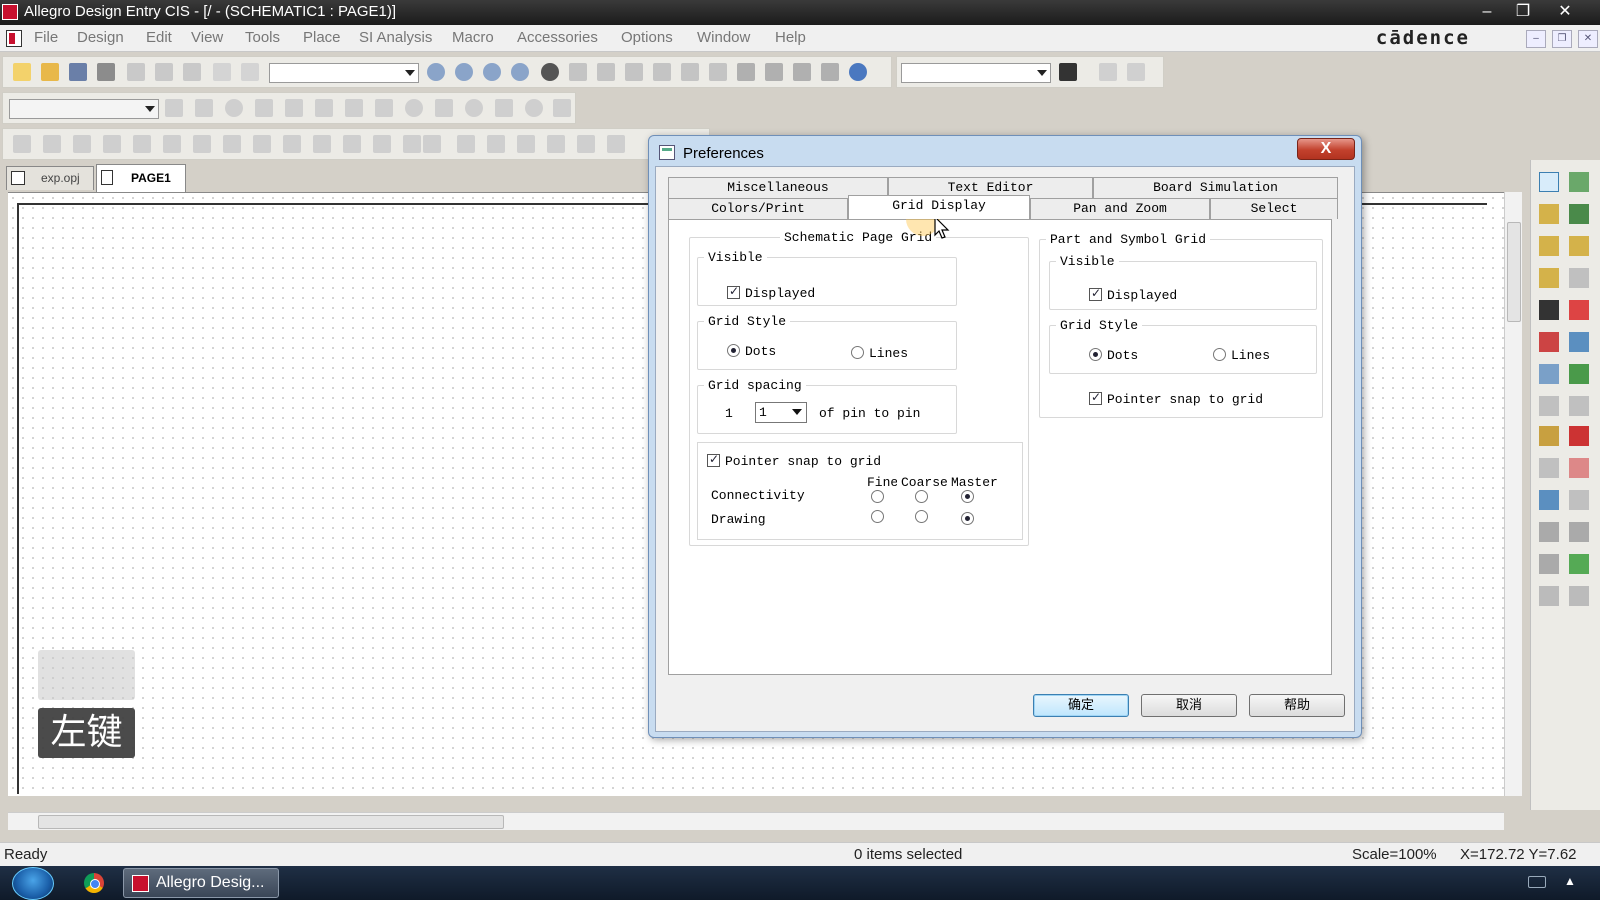 This screenshot has width=1600, height=900. What do you see at coordinates (1487, 12) in the screenshot?
I see `minimize-button: –` at bounding box center [1487, 12].